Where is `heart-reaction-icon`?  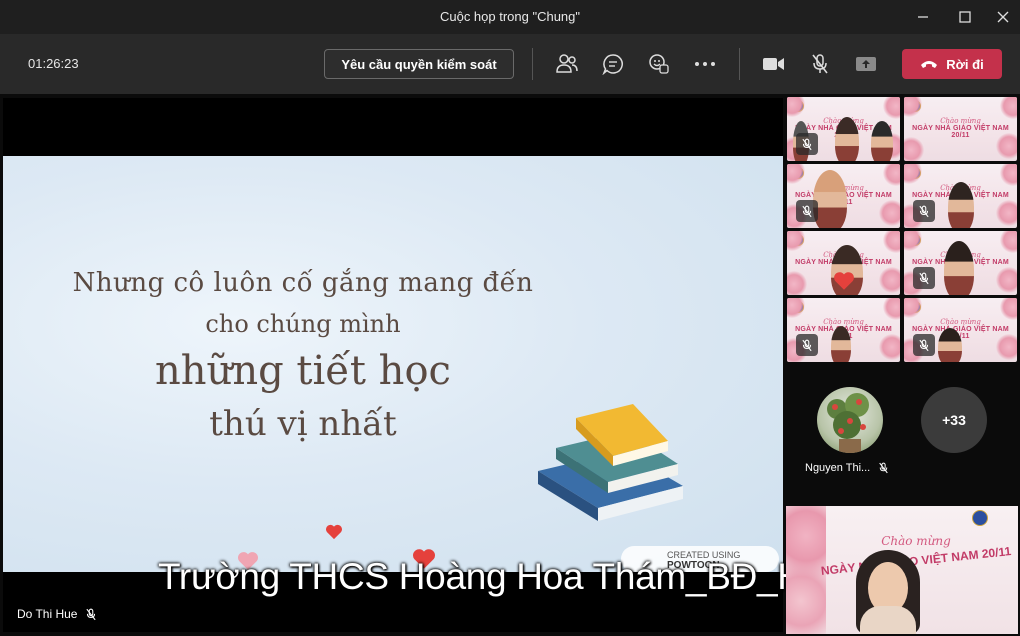
heart-reaction-icon is located at coordinates (844, 281).